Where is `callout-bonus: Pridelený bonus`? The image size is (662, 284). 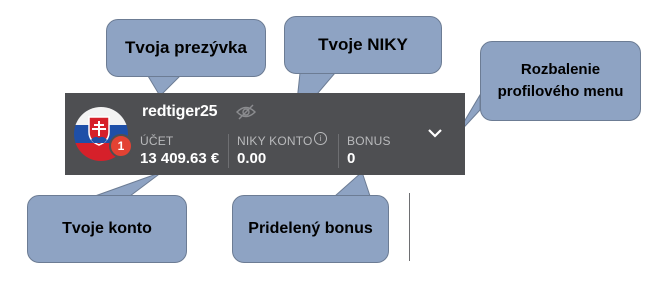
callout-bonus: Pridelený bonus is located at coordinates (310, 229).